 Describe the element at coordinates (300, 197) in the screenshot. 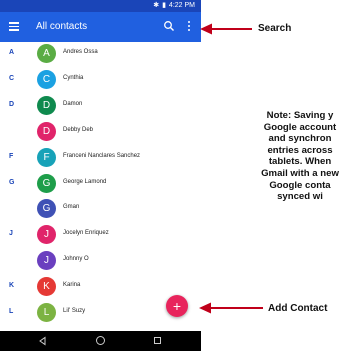

I see `note-line: synced wi` at that location.